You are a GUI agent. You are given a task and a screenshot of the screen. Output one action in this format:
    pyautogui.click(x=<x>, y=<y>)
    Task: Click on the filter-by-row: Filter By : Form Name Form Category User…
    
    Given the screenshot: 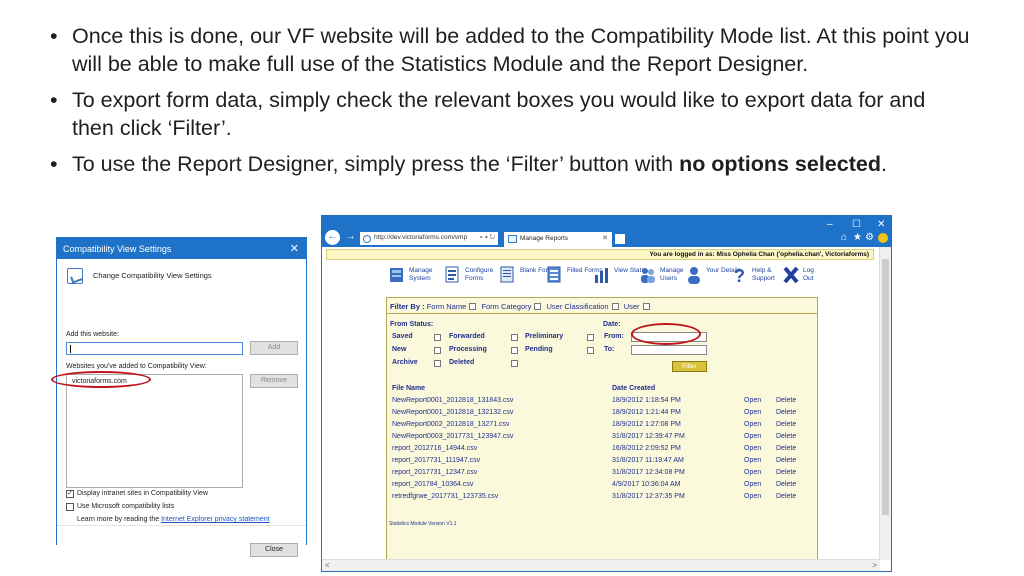 What is the action you would take?
    pyautogui.click(x=602, y=306)
    